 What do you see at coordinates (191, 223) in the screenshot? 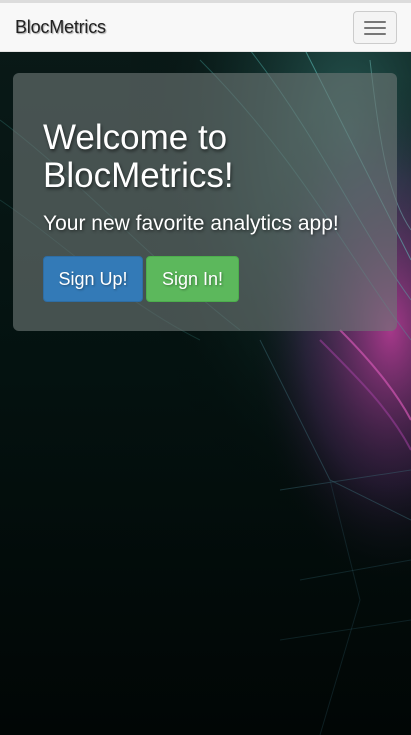
I see `hero-subheadline: Your new favorite analytics app!` at bounding box center [191, 223].